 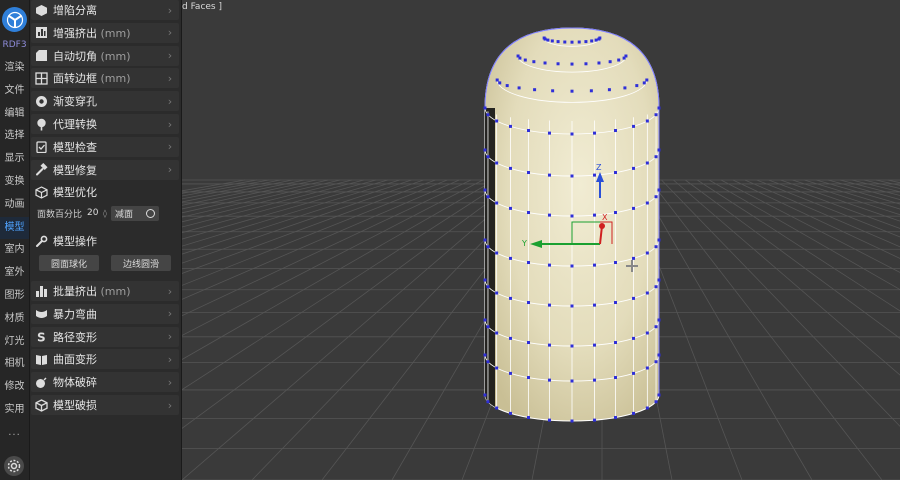 What do you see at coordinates (41, 192) in the screenshot?
I see `cube-outline-icon` at bounding box center [41, 192].